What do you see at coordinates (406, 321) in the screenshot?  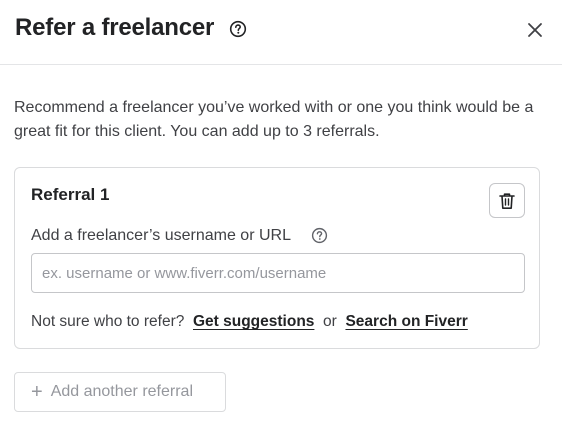 I see `search-on-fiverr-link: Search on Fiverr` at bounding box center [406, 321].